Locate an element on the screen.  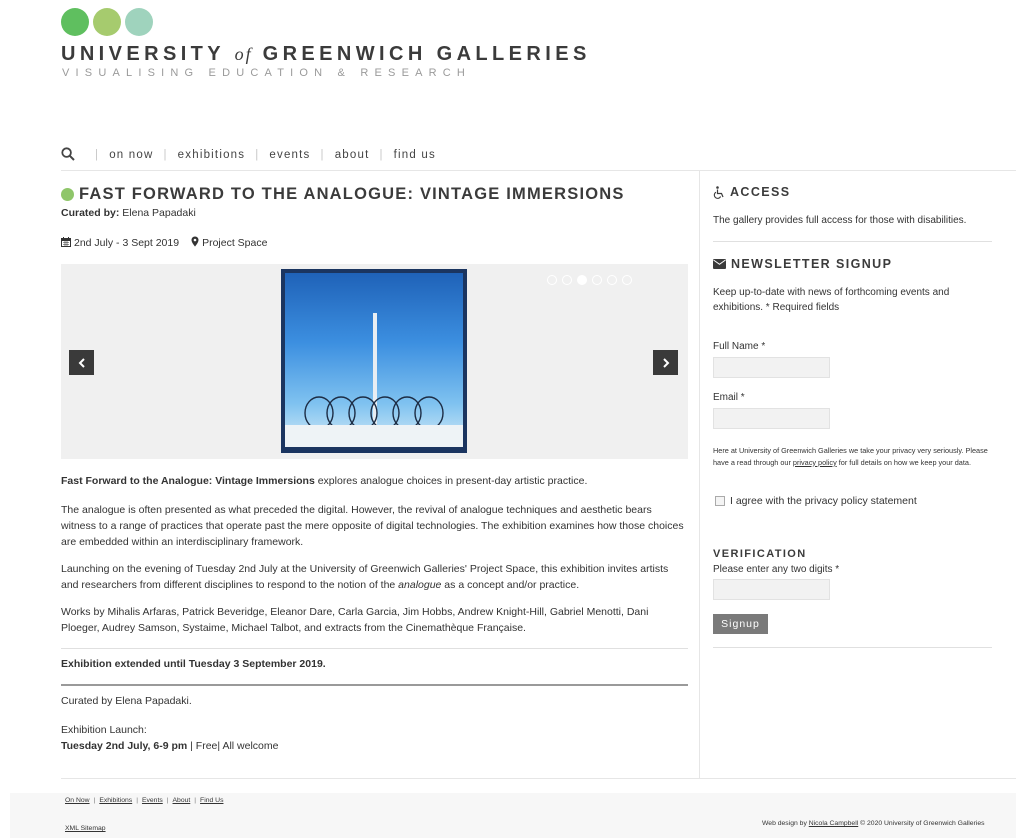
footer-link-exhibitions: Exhibitions is located at coordinates (115, 800).